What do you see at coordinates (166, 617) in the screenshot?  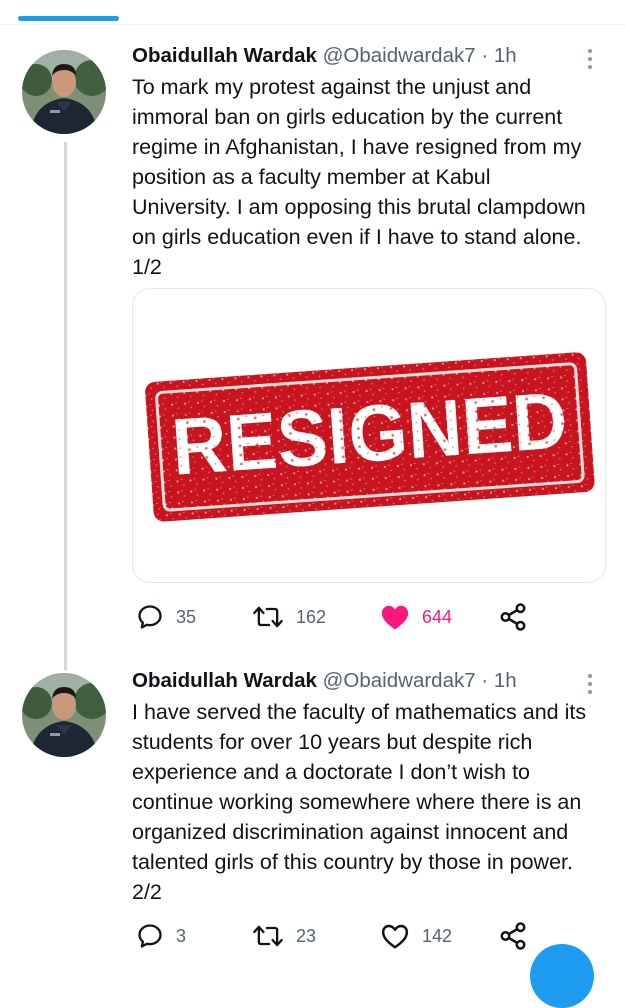 I see `reply-button: 35` at bounding box center [166, 617].